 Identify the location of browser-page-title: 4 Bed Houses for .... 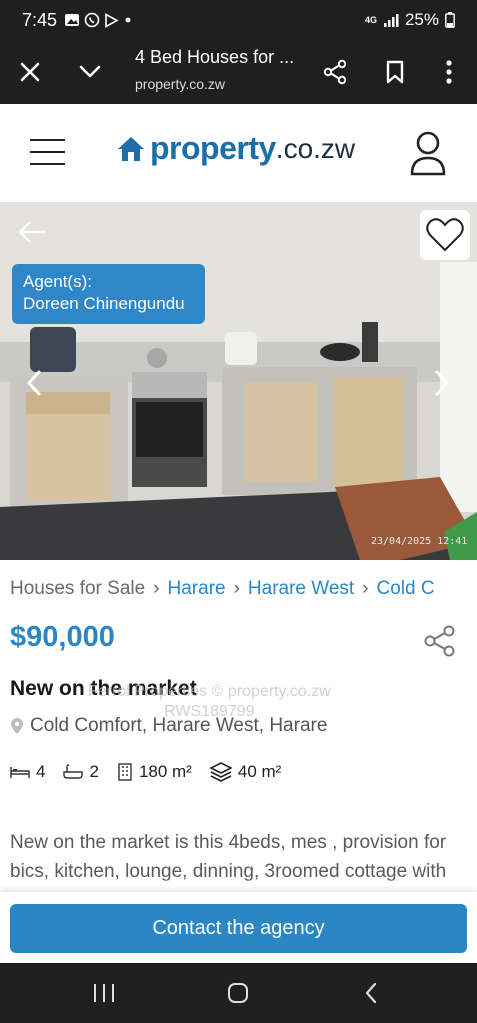
(215, 57).